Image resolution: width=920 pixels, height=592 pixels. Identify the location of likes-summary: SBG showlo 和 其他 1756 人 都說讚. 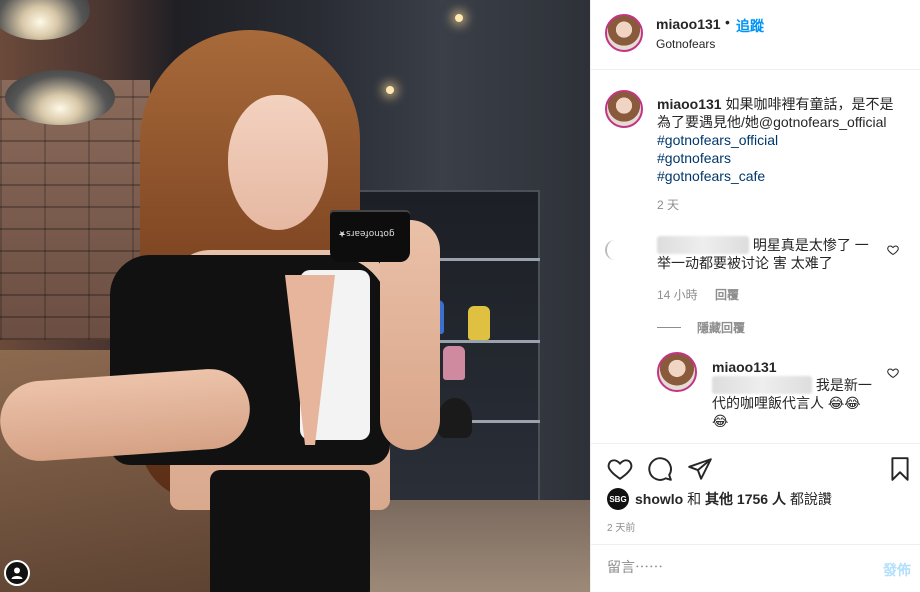
(719, 499).